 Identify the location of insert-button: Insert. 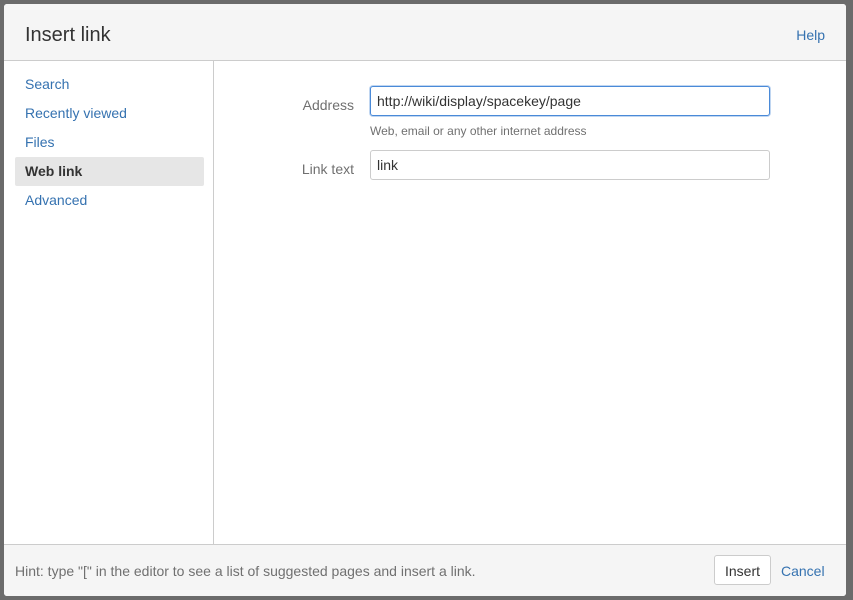
(742, 570).